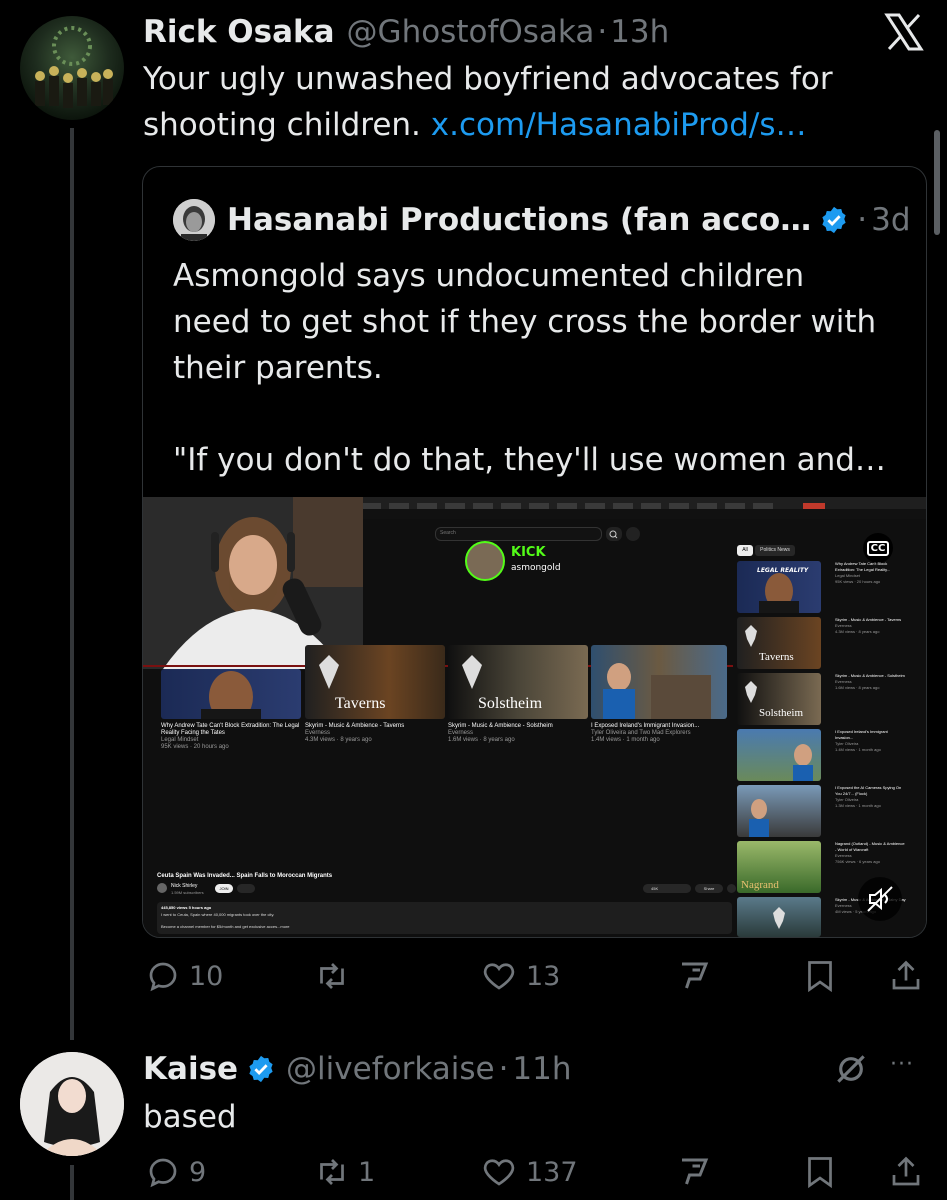  I want to click on verified-icon, so click(261, 1069).